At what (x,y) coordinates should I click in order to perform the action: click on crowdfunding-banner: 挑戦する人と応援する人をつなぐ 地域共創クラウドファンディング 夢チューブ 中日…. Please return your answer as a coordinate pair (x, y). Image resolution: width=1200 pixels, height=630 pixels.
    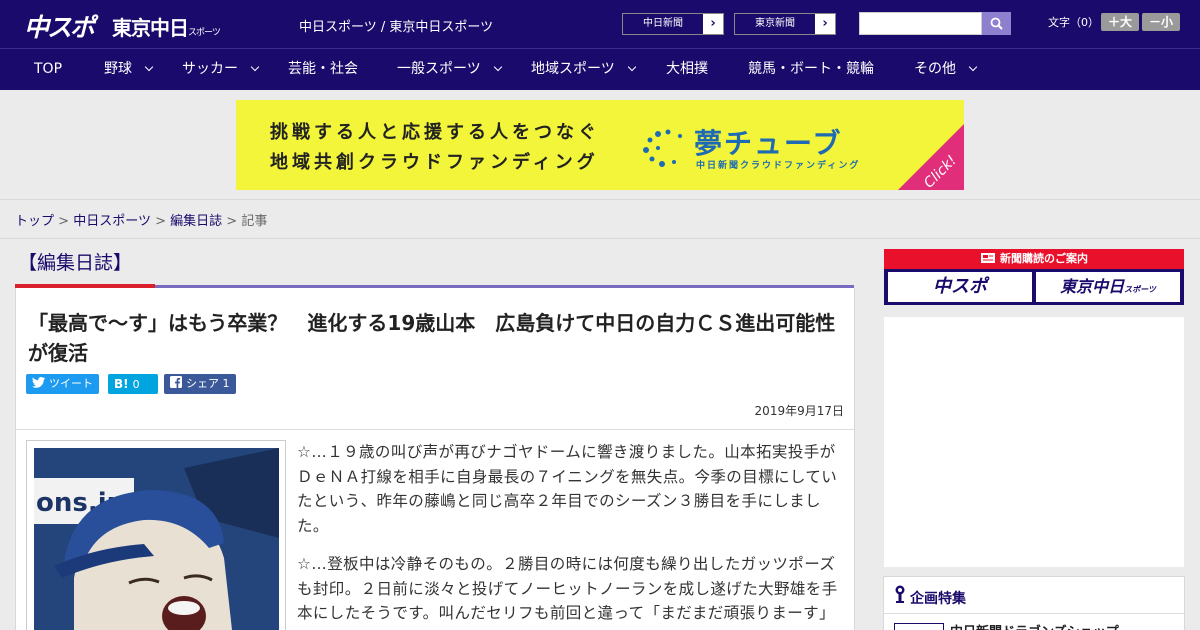
    Looking at the image, I should click on (600, 145).